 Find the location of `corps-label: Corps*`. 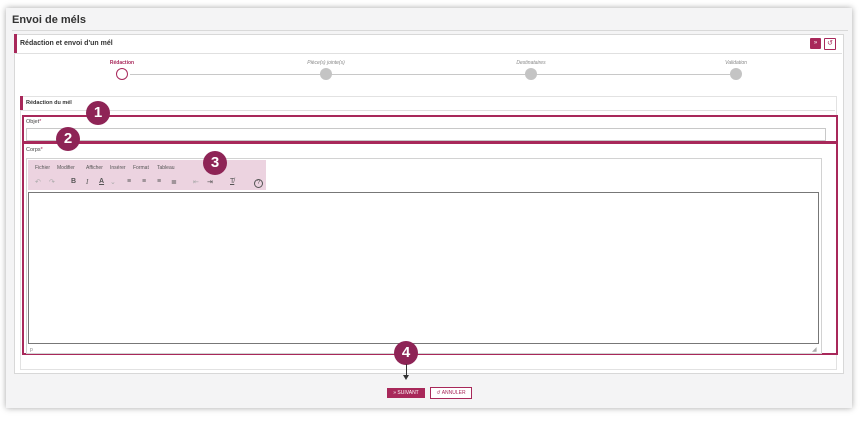

corps-label: Corps* is located at coordinates (34, 150).